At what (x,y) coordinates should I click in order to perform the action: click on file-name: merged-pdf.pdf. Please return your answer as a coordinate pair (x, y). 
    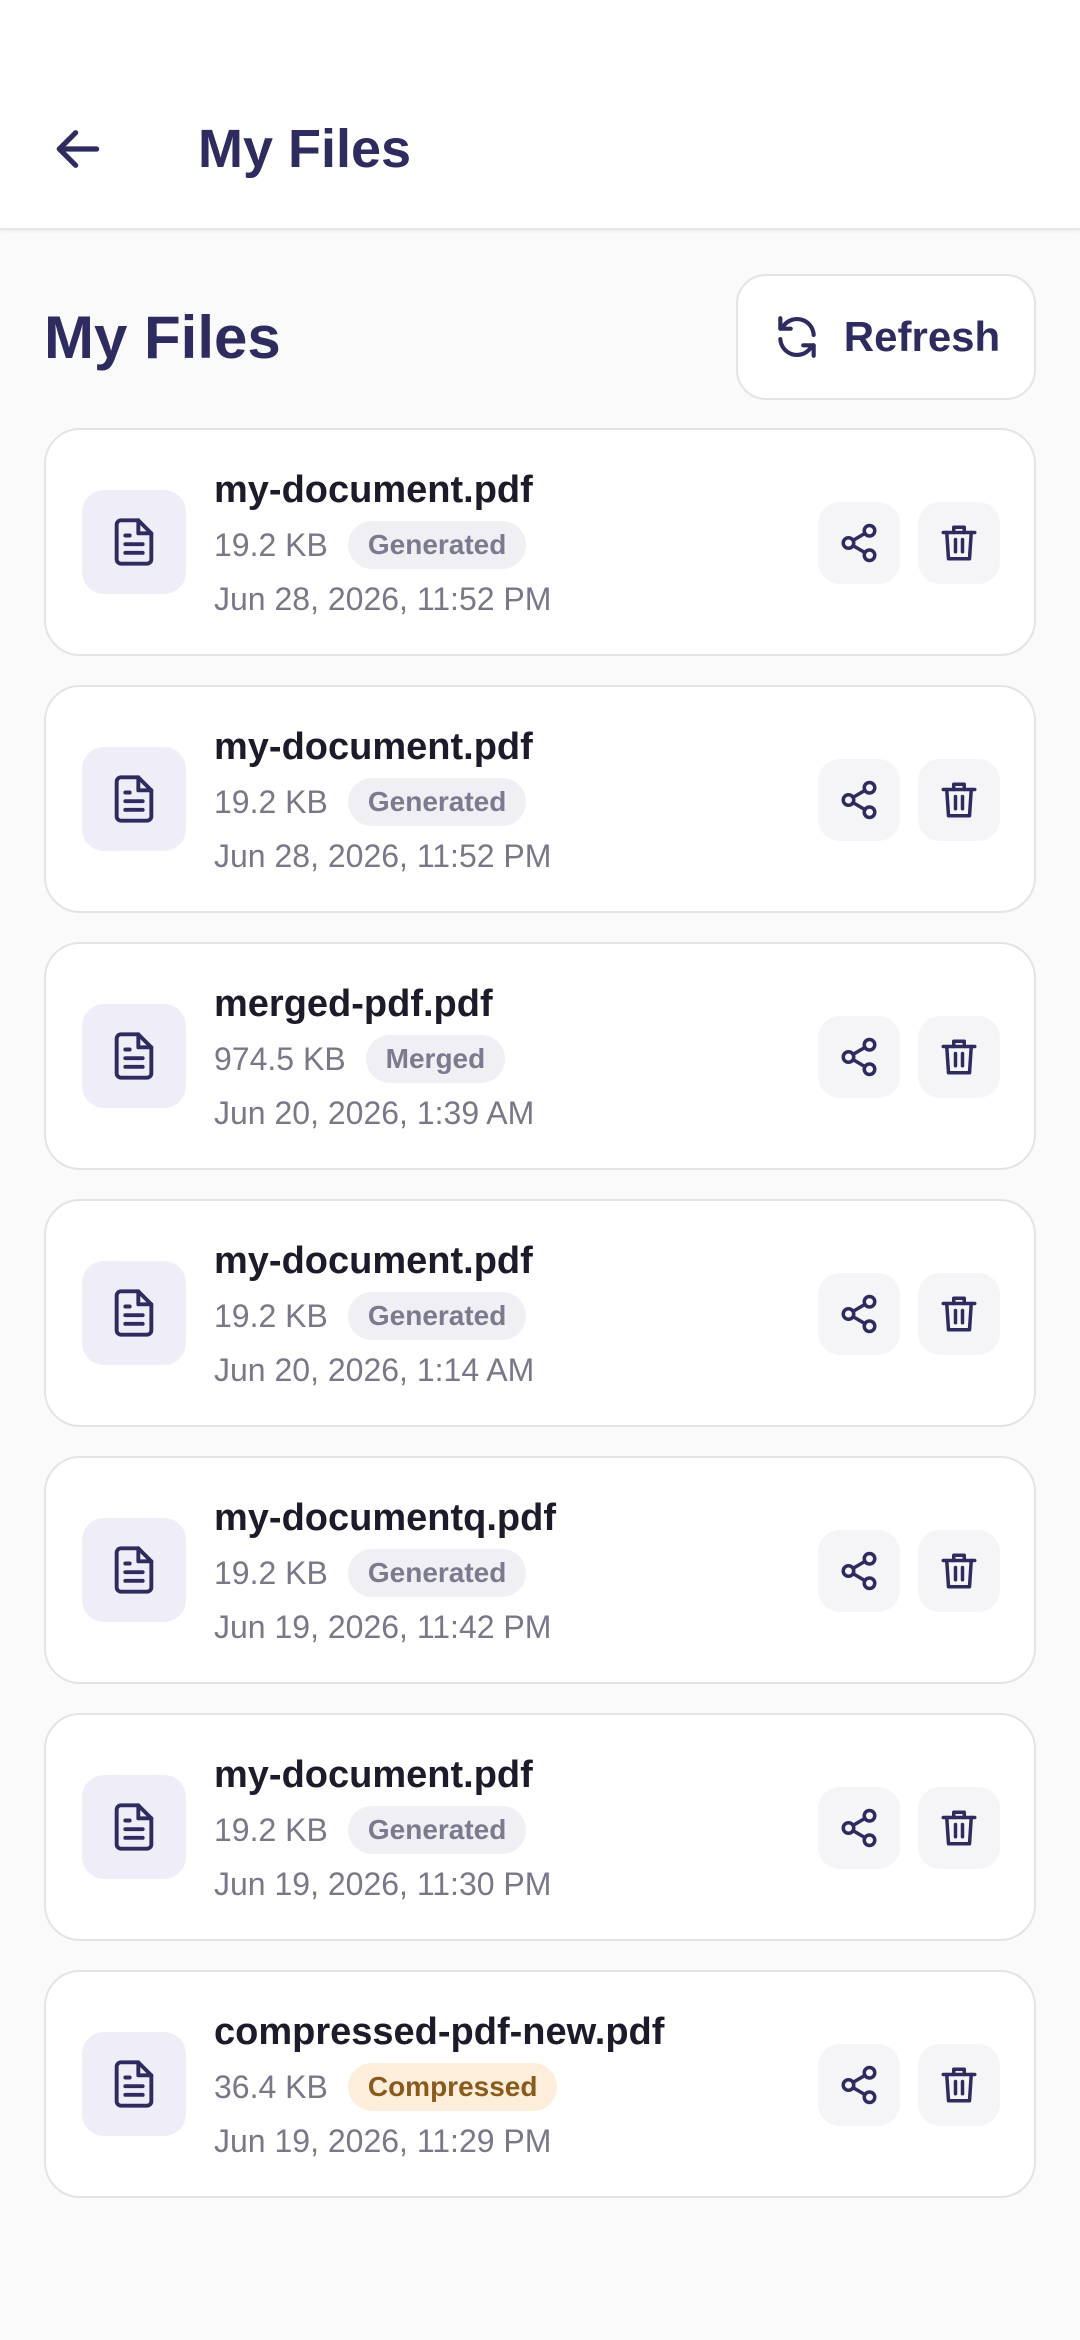
    Looking at the image, I should click on (353, 1004).